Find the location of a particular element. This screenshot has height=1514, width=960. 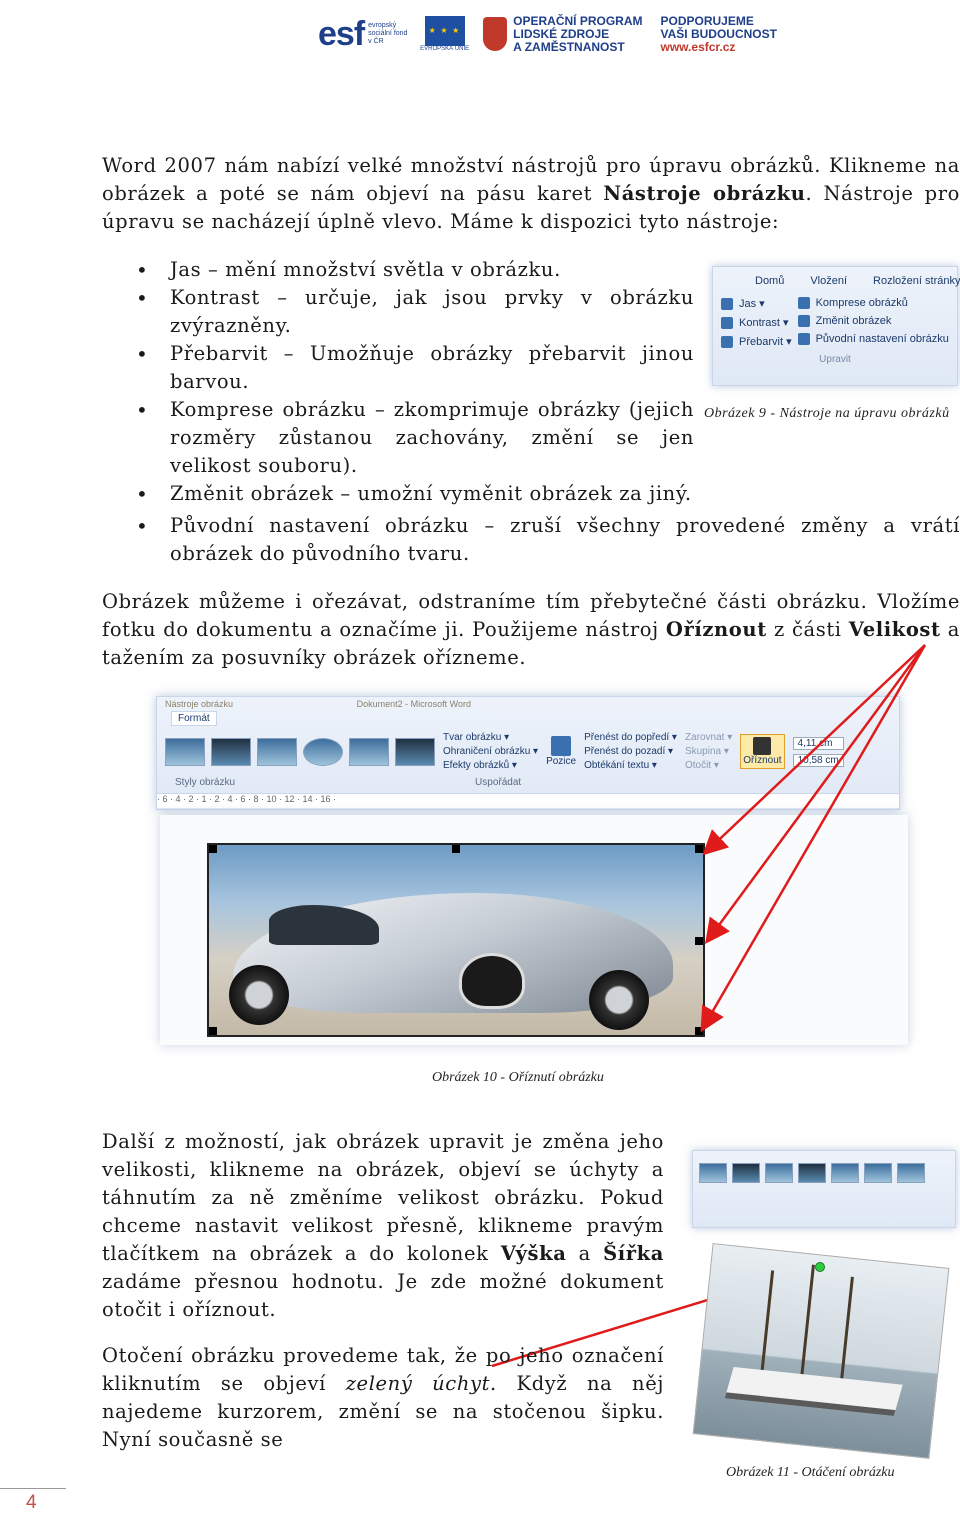

size-text-2: a is located at coordinates (585, 1253).